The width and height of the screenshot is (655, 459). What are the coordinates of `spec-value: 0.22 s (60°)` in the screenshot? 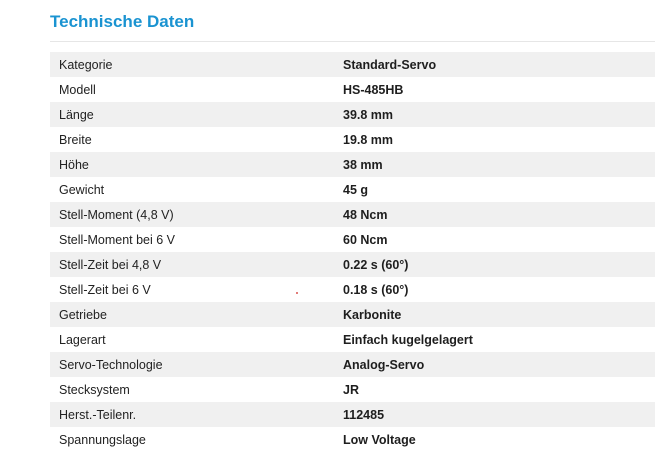 It's located at (499, 264).